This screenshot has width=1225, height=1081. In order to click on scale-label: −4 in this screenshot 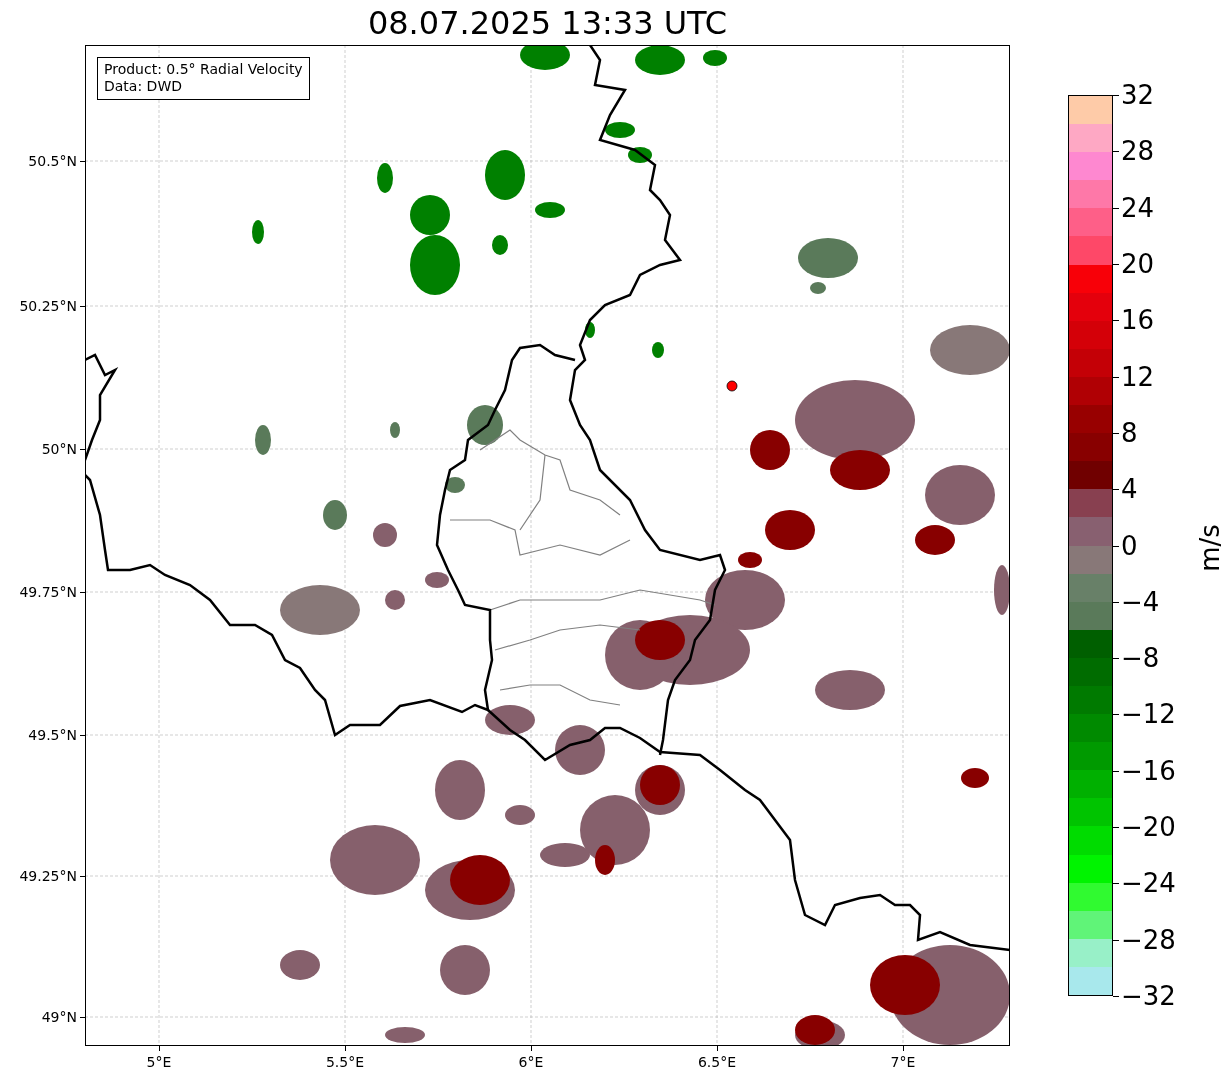, I will do `click(1140, 601)`.